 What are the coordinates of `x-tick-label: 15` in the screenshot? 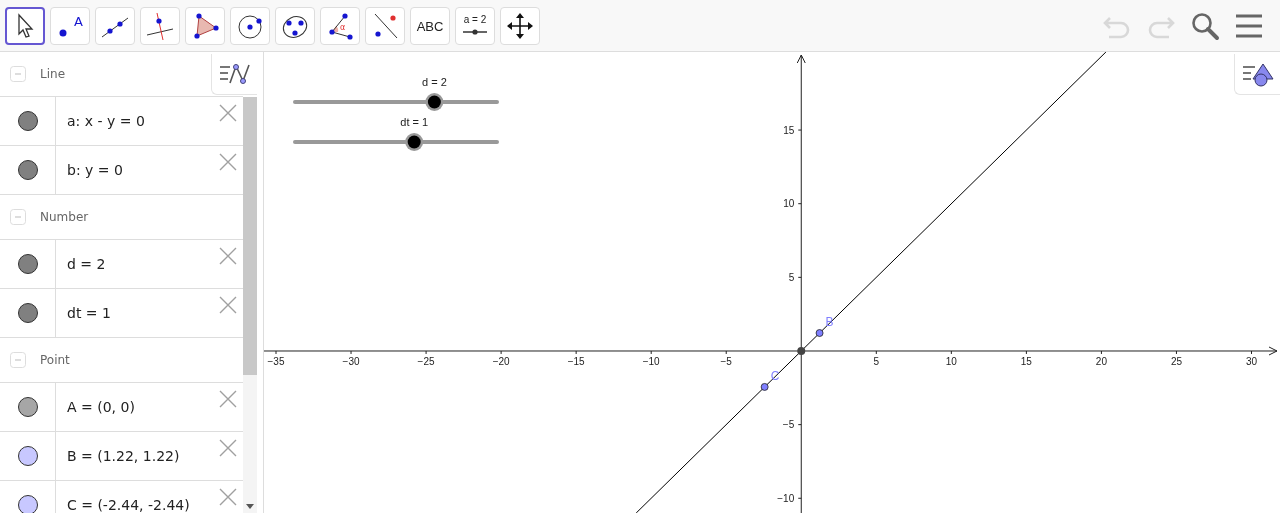 It's located at (1026, 361).